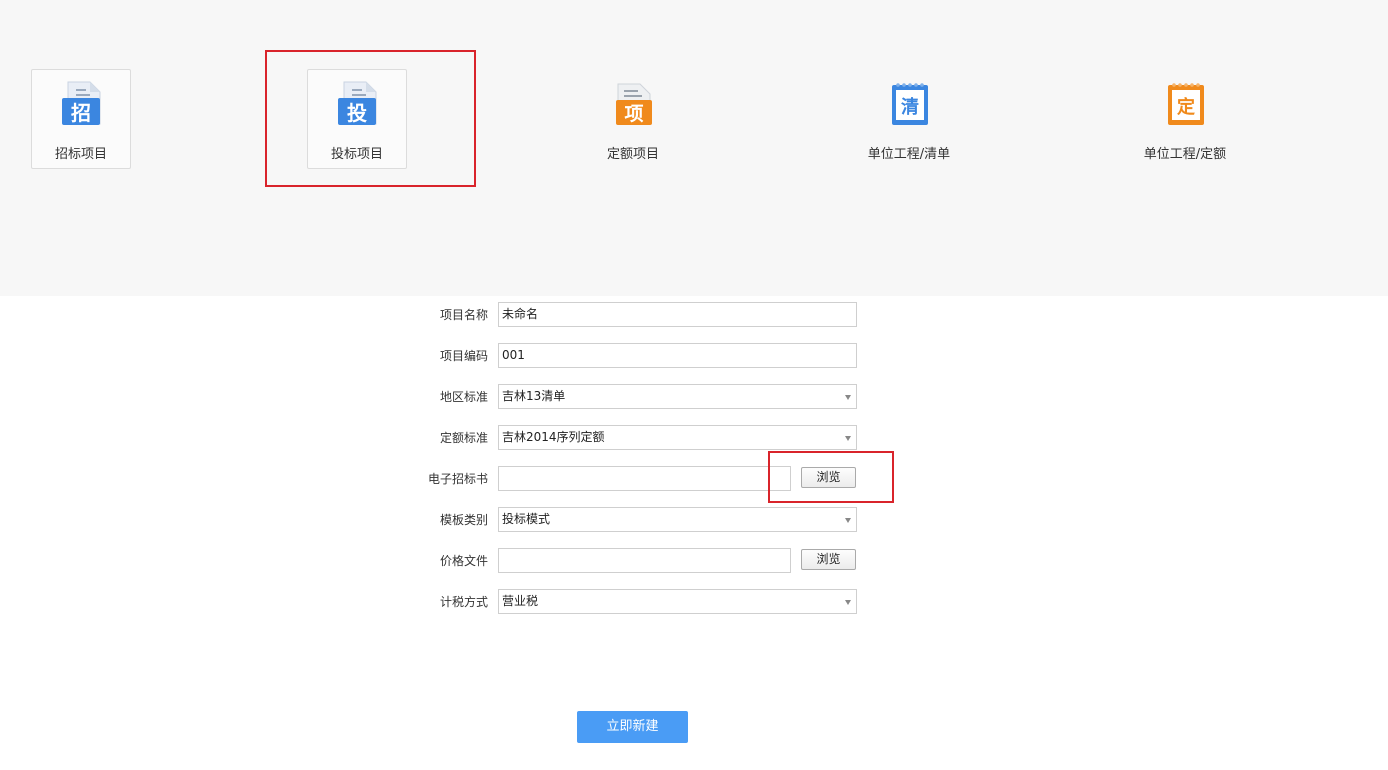 This screenshot has width=1388, height=770. I want to click on row-tax-method: 计税方式 营业税, so click(650, 602).